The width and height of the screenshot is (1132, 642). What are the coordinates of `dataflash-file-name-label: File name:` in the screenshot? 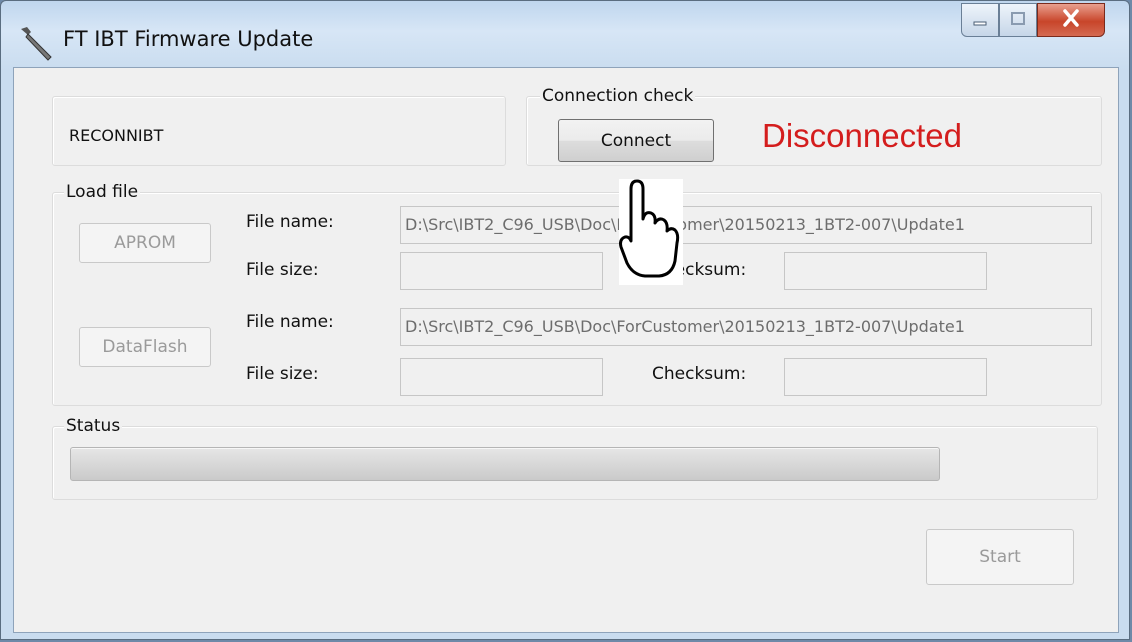 It's located at (290, 322).